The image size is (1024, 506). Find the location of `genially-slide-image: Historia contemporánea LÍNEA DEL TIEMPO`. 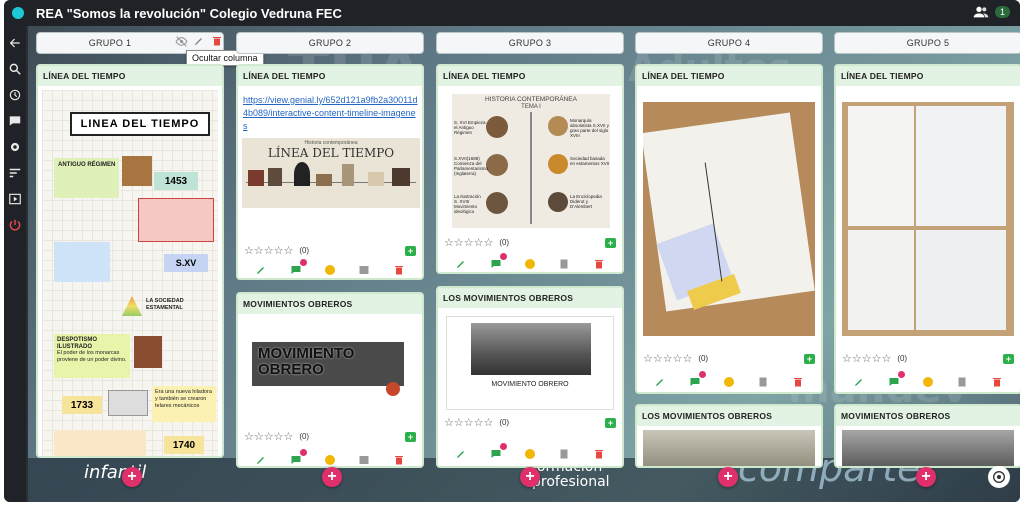

genially-slide-image: Historia contemporánea LÍNEA DEL TIEMPO is located at coordinates (331, 173).